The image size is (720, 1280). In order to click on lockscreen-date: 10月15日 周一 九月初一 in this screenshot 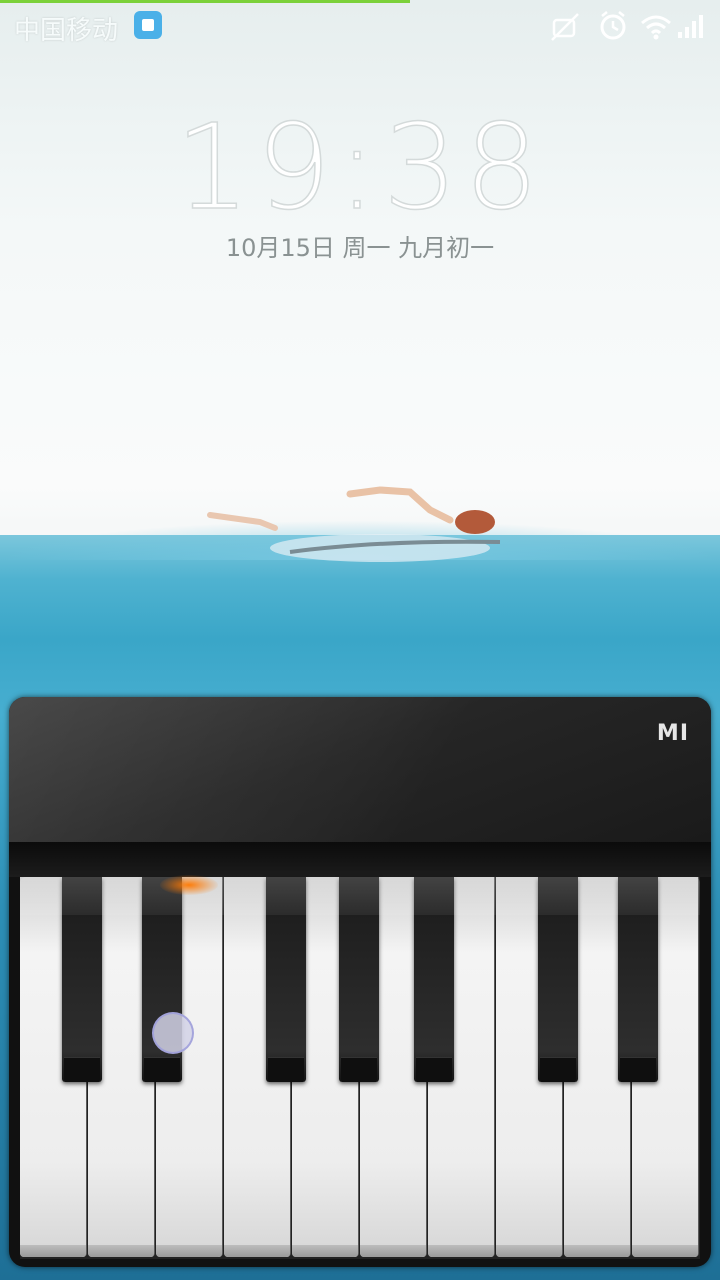, I will do `click(360, 248)`.